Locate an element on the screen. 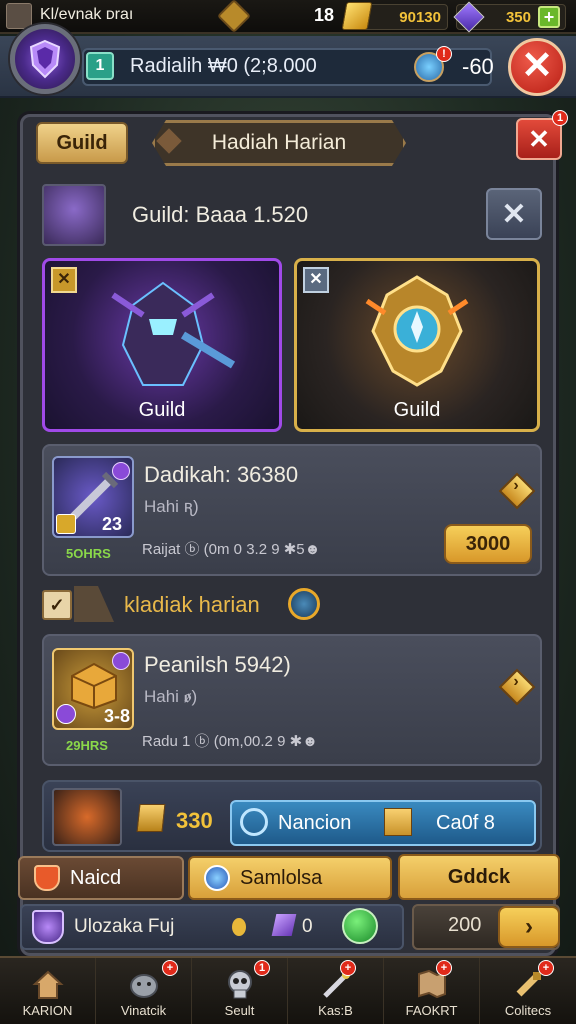 This screenshot has height=1024, width=576. claim-button: 3000 is located at coordinates (488, 544).